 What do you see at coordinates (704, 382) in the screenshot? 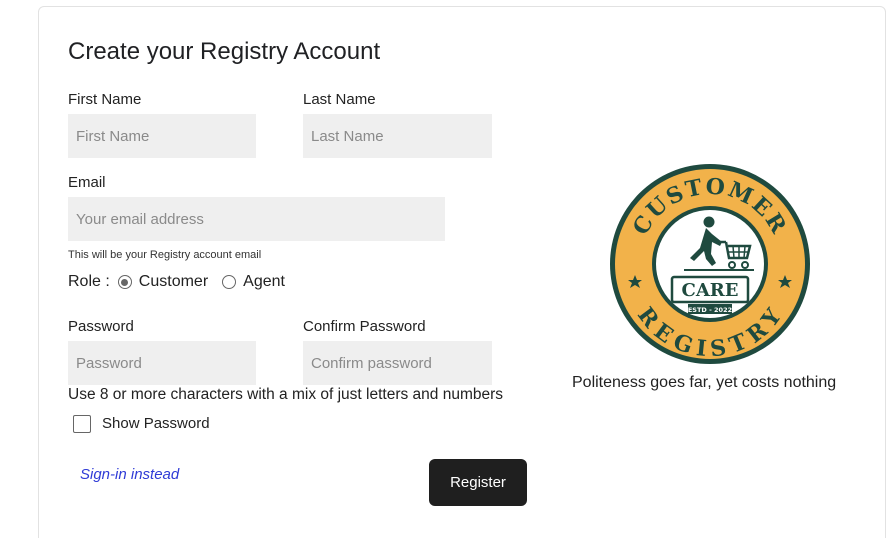
I see `tagline: Politeness goes far, yet costs nothing` at bounding box center [704, 382].